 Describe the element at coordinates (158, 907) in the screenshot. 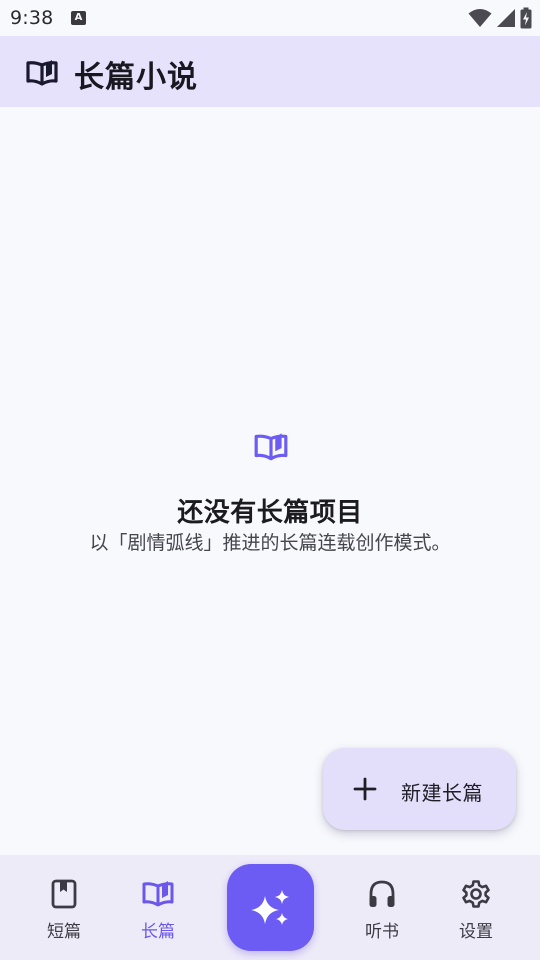

I see `nav-item-long: 长篇` at that location.